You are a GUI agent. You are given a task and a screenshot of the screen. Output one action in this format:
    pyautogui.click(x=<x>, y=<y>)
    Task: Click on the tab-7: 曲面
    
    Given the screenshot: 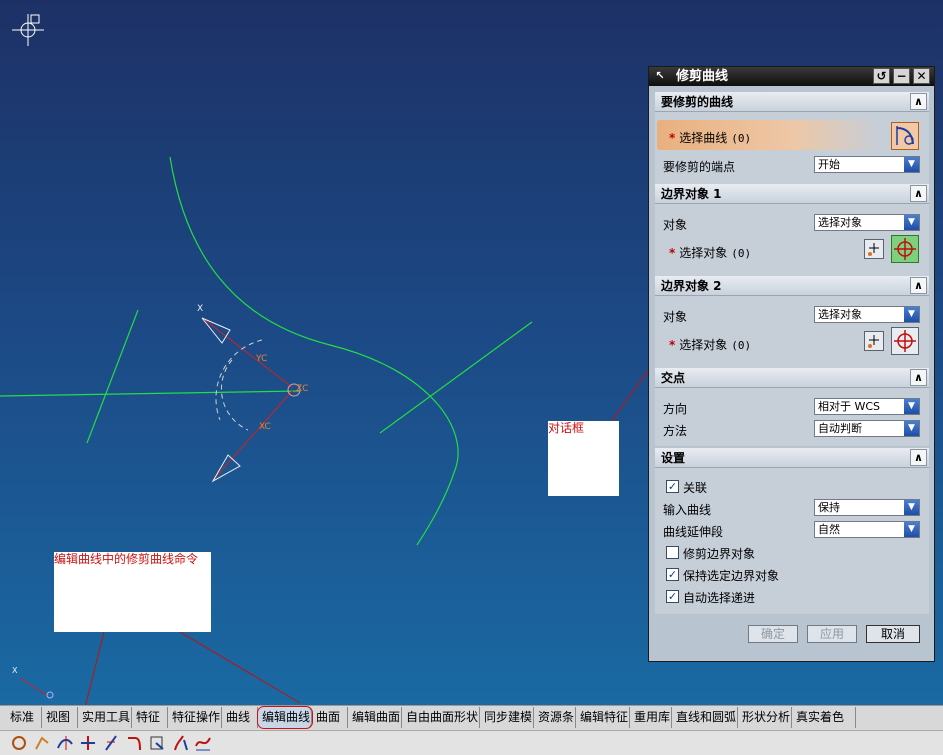 What is the action you would take?
    pyautogui.click(x=330, y=717)
    